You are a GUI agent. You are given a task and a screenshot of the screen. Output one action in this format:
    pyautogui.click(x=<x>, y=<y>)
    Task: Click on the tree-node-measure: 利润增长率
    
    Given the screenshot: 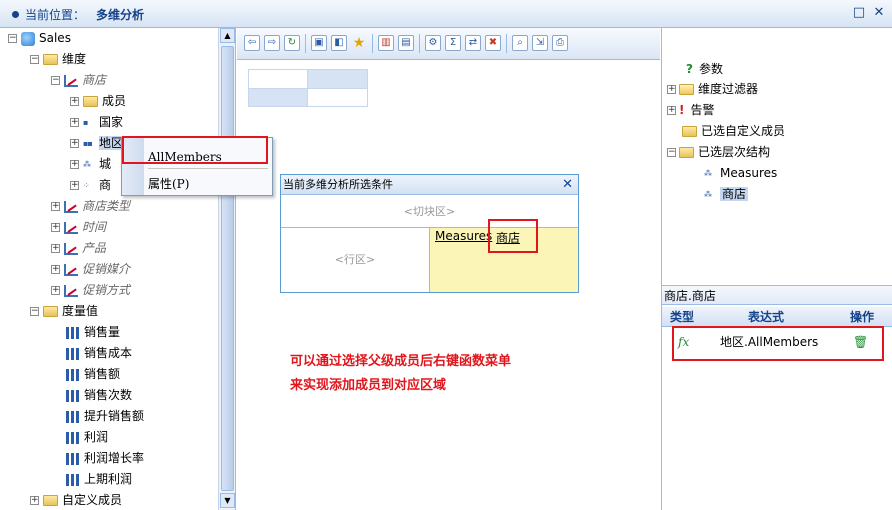 What is the action you would take?
    pyautogui.click(x=105, y=458)
    